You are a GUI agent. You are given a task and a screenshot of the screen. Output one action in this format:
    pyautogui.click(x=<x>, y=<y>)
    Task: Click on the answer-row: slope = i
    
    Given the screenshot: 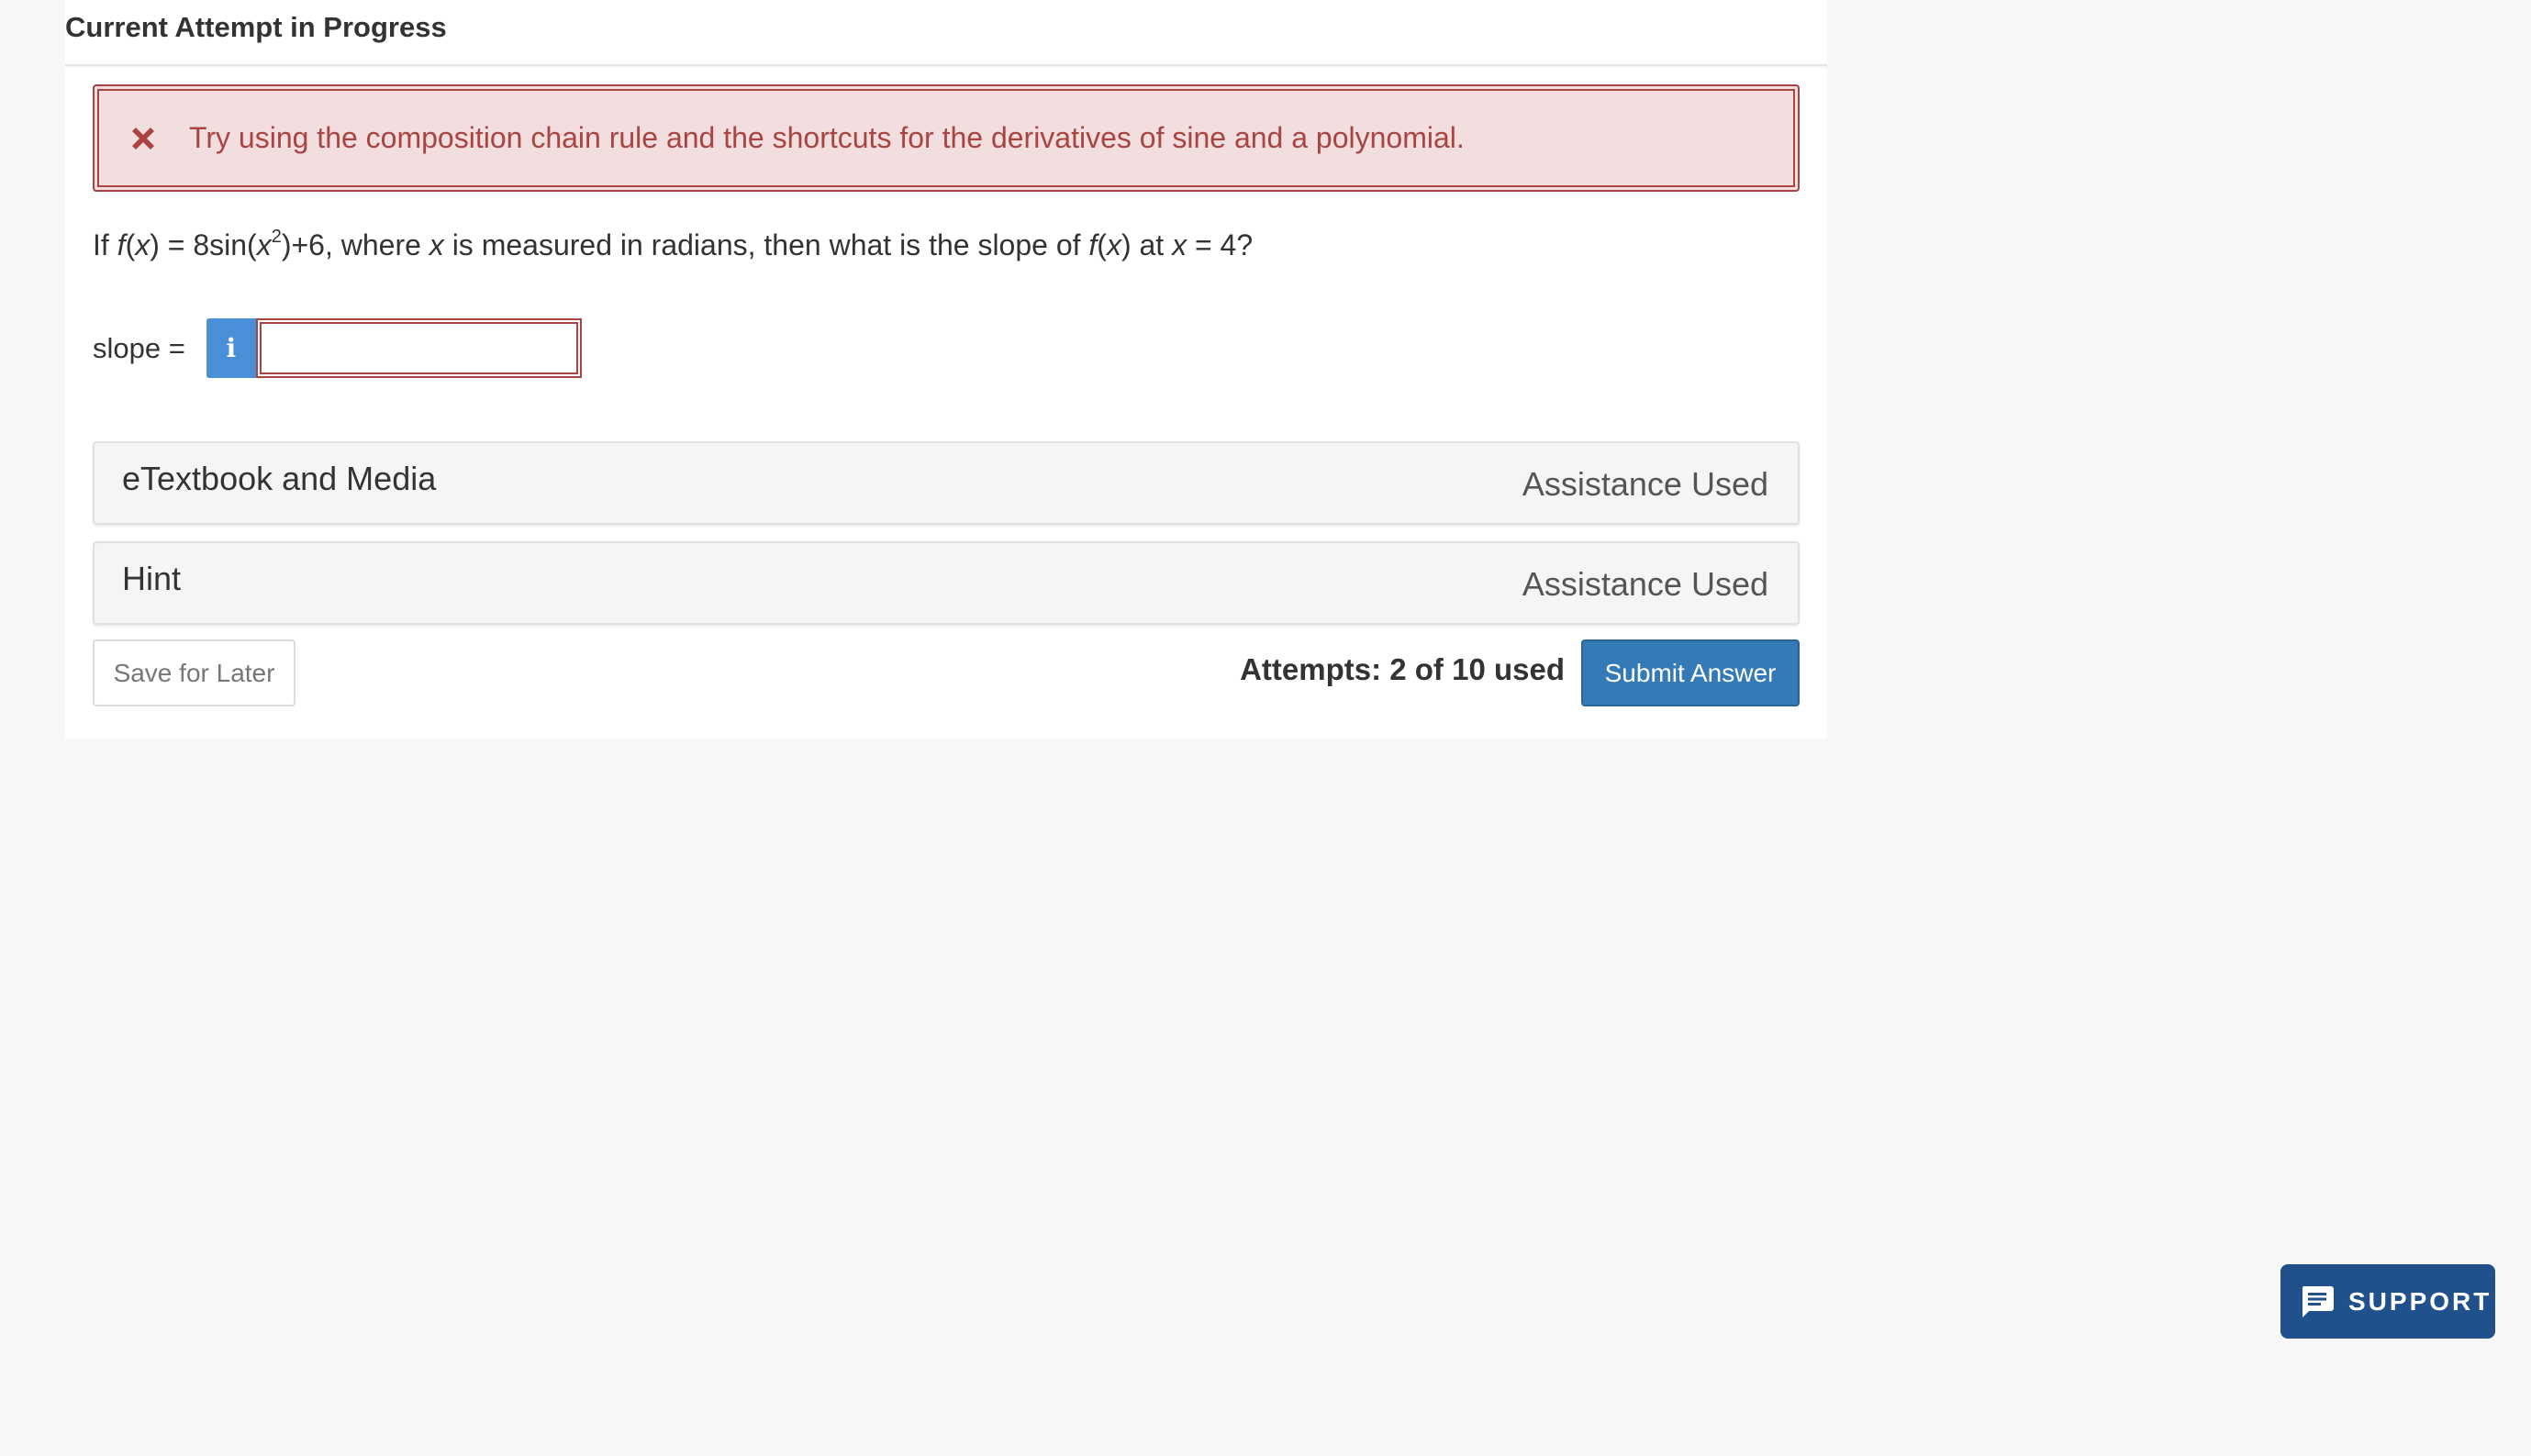 What is the action you would take?
    pyautogui.click(x=337, y=348)
    